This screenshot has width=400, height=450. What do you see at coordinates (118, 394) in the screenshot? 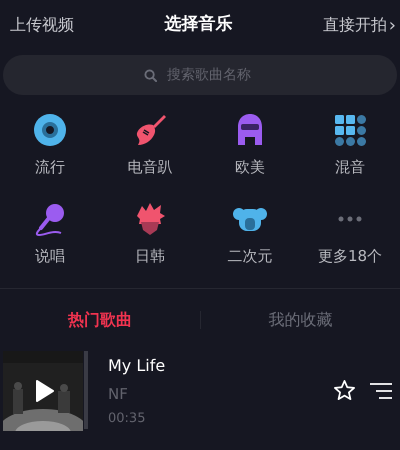
I see `song-artist: NF` at bounding box center [118, 394].